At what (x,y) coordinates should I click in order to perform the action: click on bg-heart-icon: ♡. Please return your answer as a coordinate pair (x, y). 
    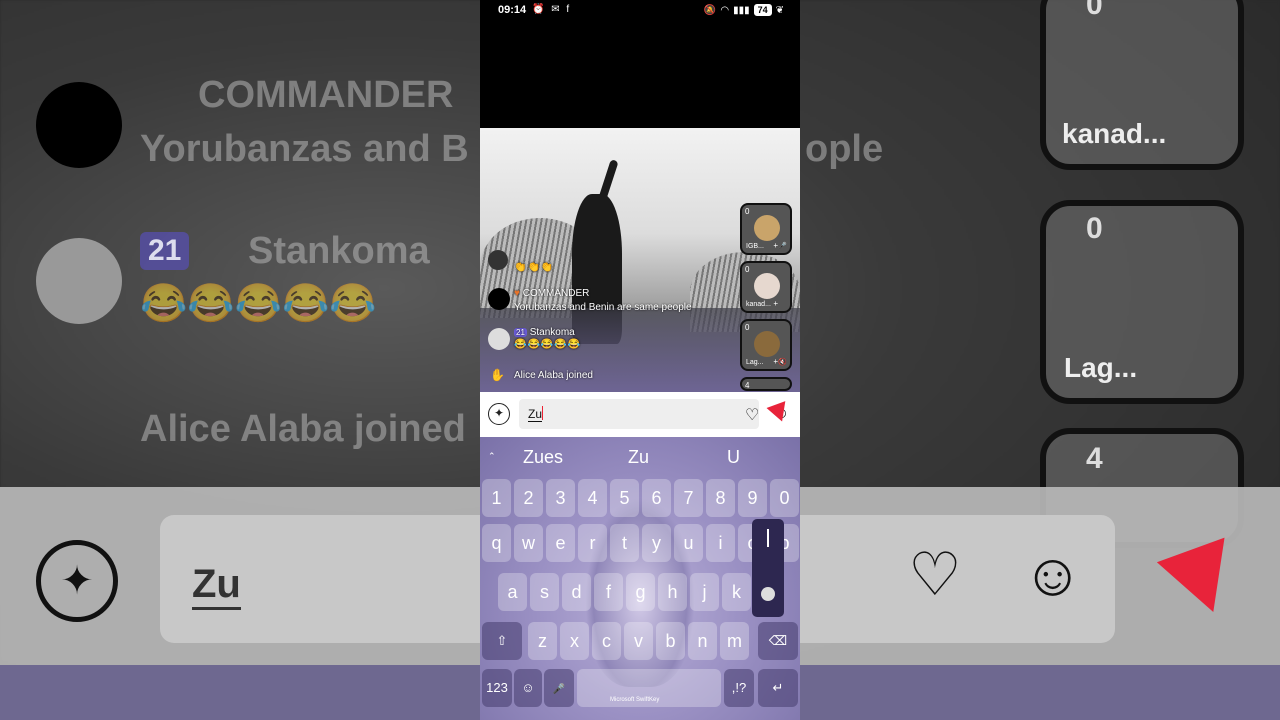
    Looking at the image, I should click on (935, 574).